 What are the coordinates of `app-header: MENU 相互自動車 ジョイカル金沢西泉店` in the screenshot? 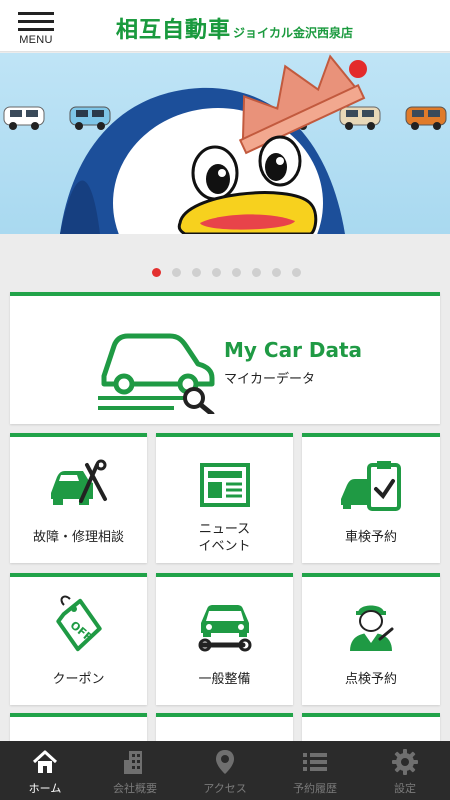 It's located at (225, 26).